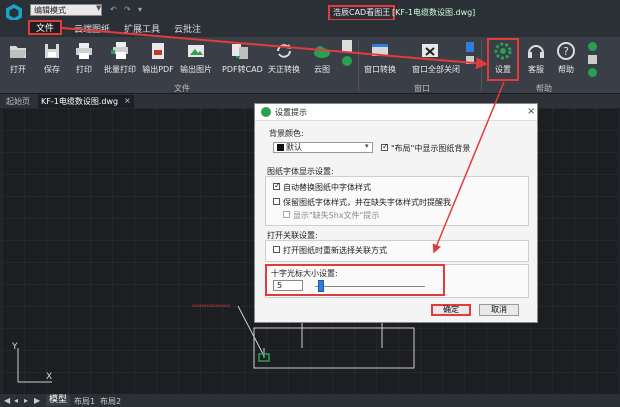  I want to click on dialog-title: 设置提示, so click(291, 112).